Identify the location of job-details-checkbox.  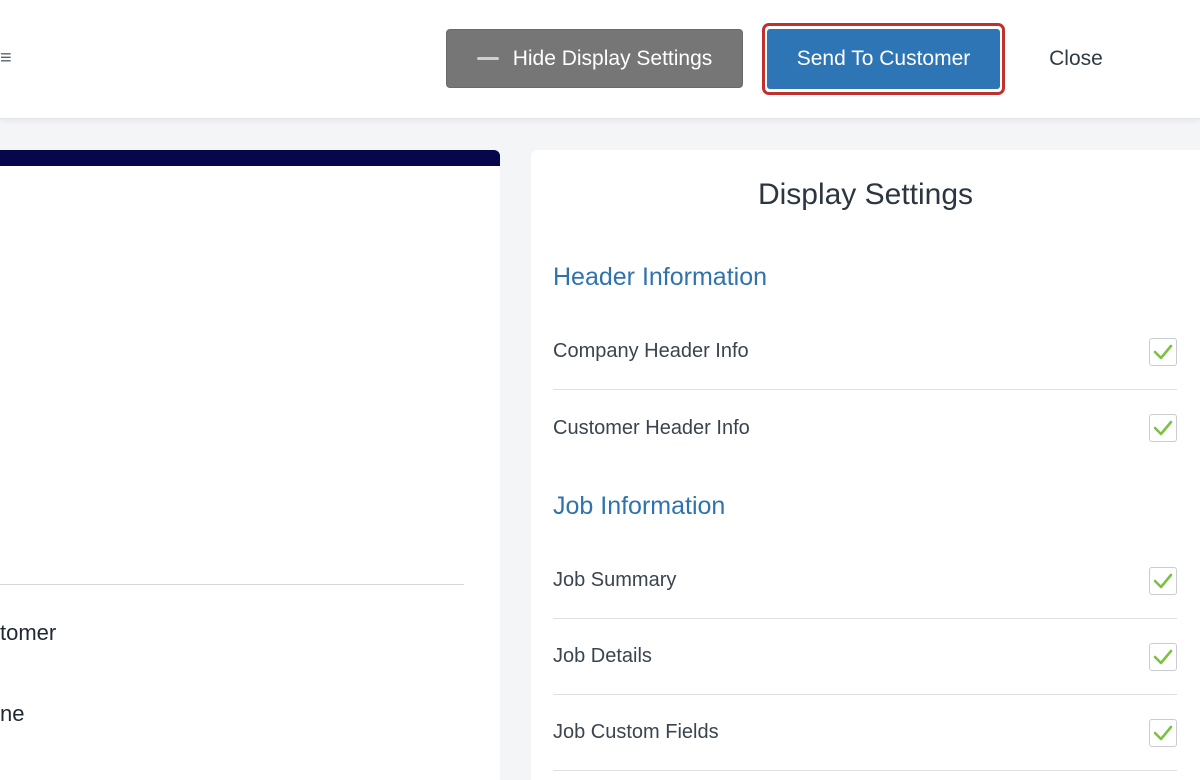
(1163, 656).